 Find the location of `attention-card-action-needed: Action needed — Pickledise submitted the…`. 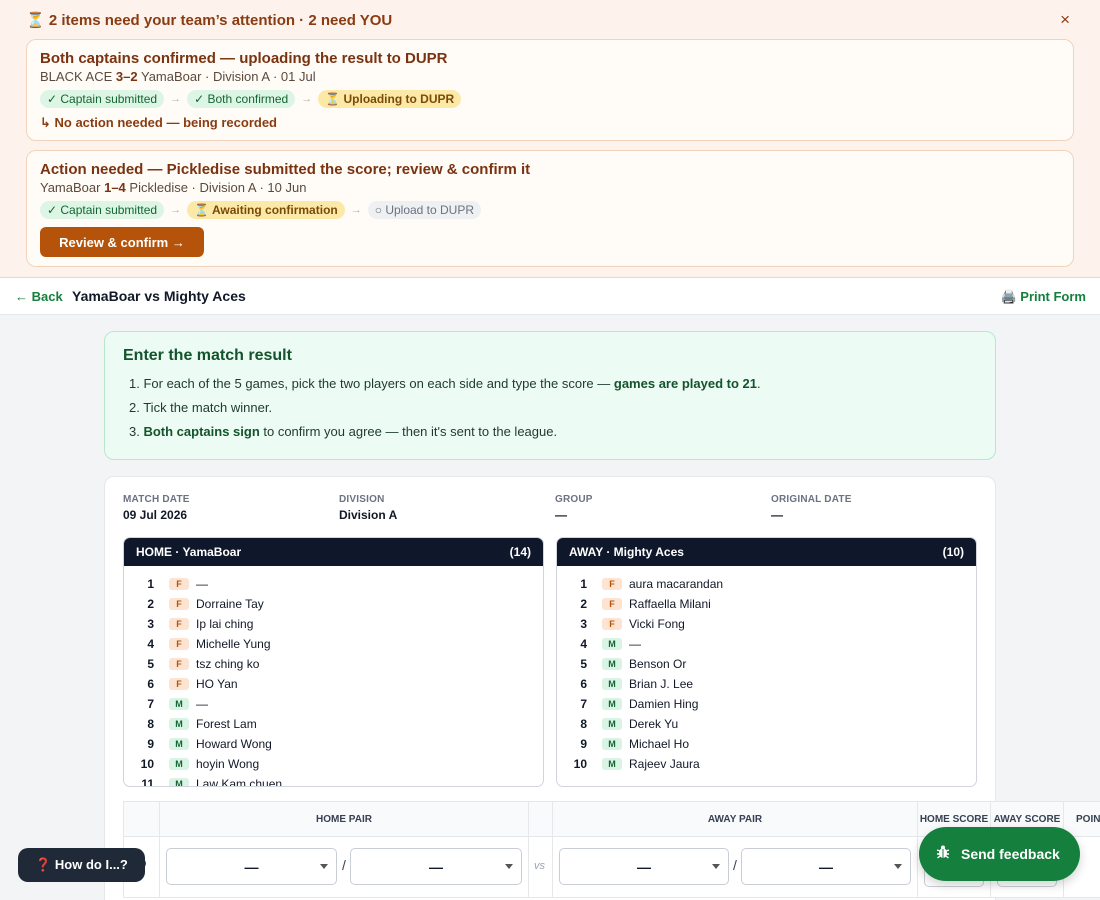

attention-card-action-needed: Action needed — Pickledise submitted the… is located at coordinates (550, 208).